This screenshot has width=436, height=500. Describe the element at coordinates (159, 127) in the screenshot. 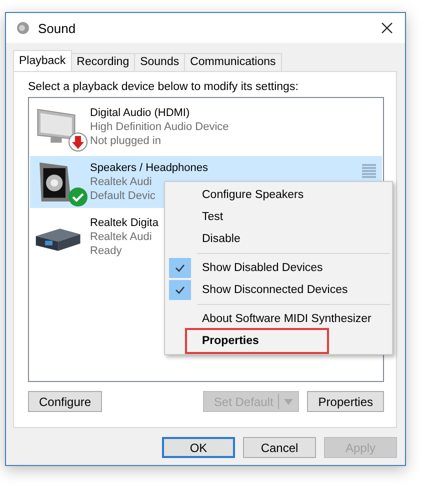

I see `device-description: High Definition Audio Device` at that location.